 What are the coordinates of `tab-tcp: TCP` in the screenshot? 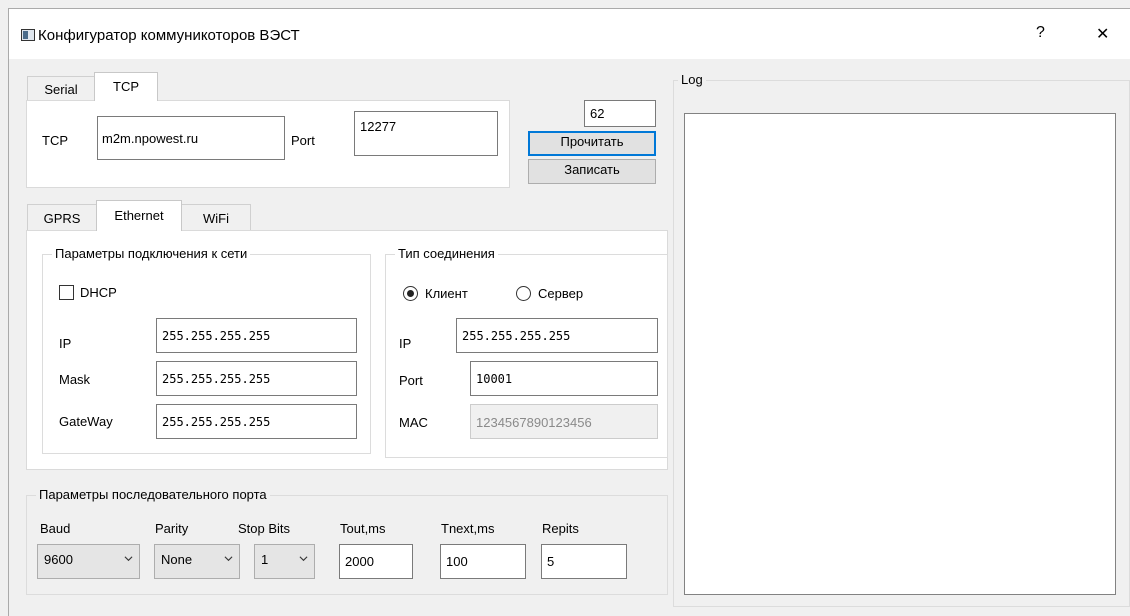 It's located at (126, 86).